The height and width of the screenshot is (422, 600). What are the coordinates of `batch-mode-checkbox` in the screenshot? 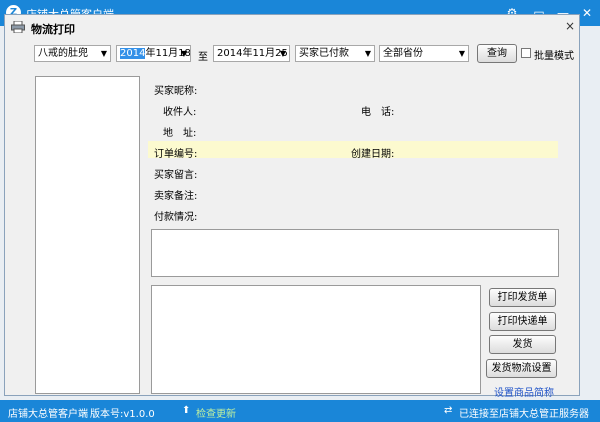 It's located at (526, 53).